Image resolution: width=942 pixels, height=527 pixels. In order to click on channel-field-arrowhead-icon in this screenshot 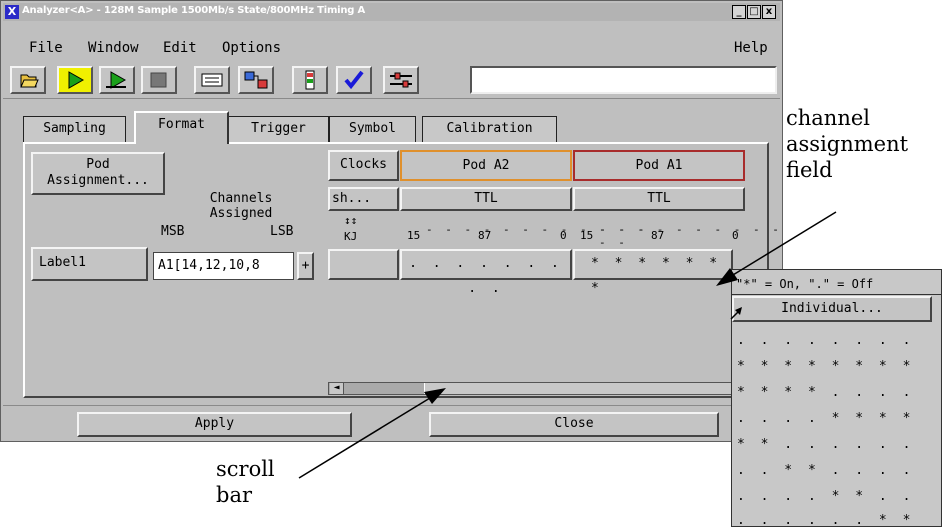, I will do `click(727, 277)`.